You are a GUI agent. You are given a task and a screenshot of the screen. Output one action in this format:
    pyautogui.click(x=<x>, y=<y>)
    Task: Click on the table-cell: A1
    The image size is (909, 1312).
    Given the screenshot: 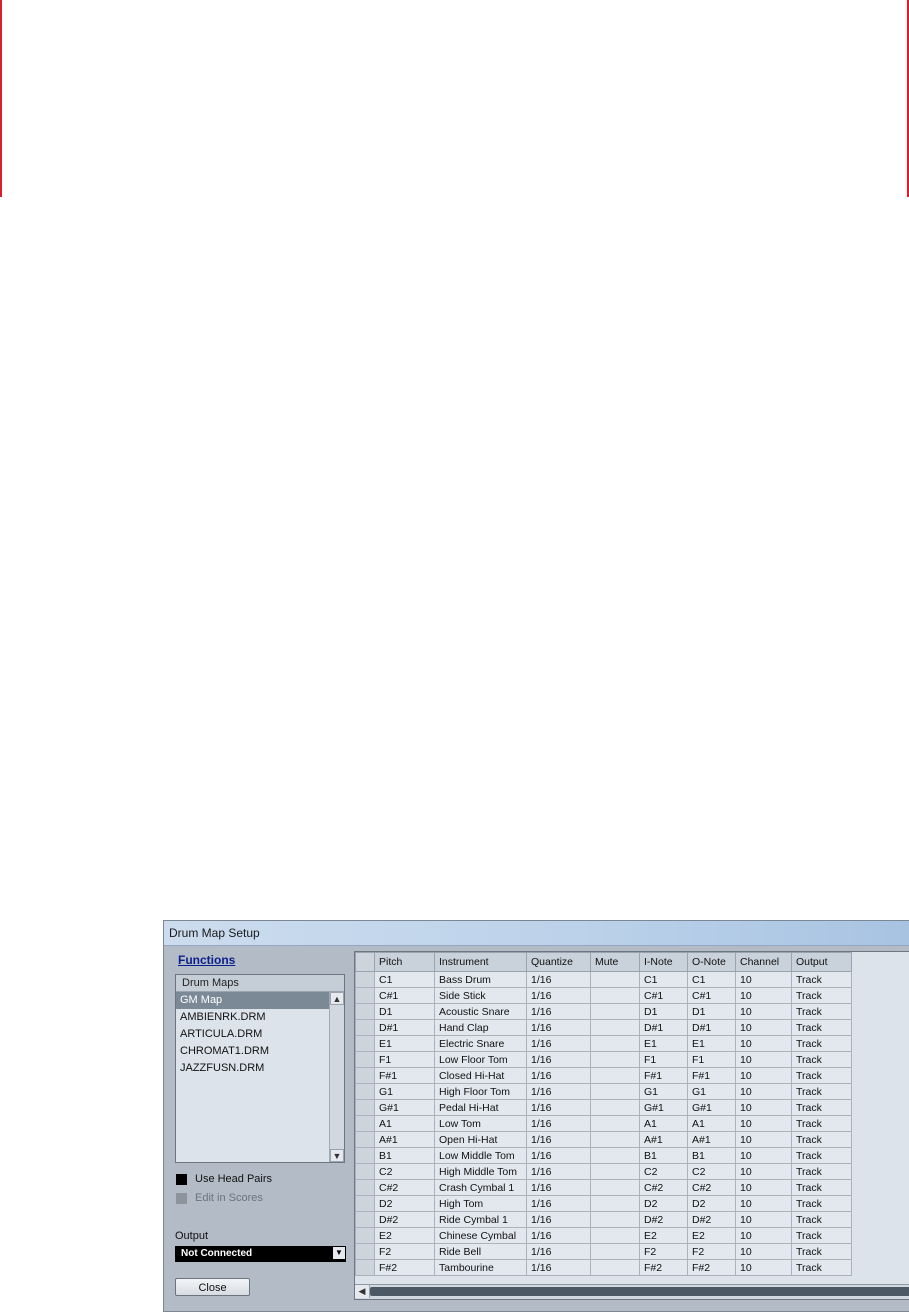 What is the action you would take?
    pyautogui.click(x=663, y=1123)
    